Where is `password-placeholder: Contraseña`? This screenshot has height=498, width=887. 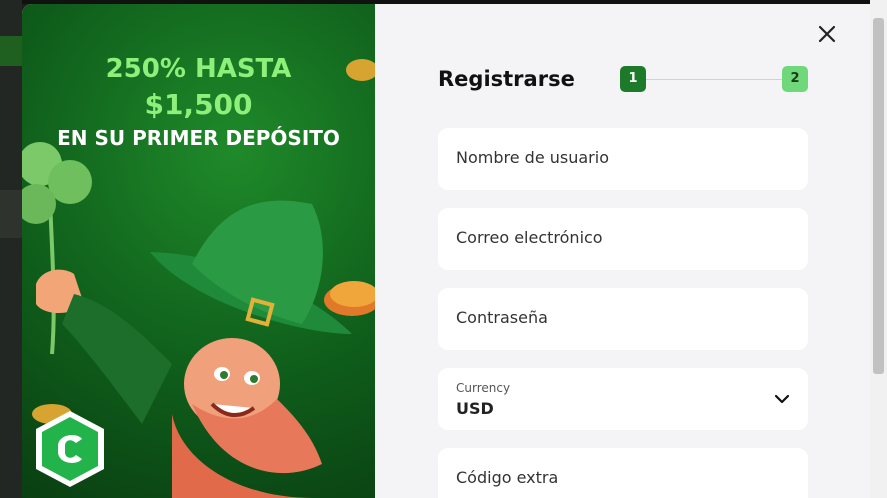
password-placeholder: Contraseña is located at coordinates (502, 317).